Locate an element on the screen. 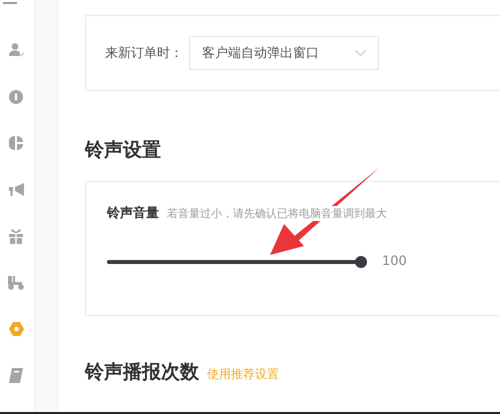 The height and width of the screenshot is (414, 500). section-title: 铃声设置 is located at coordinates (123, 150).